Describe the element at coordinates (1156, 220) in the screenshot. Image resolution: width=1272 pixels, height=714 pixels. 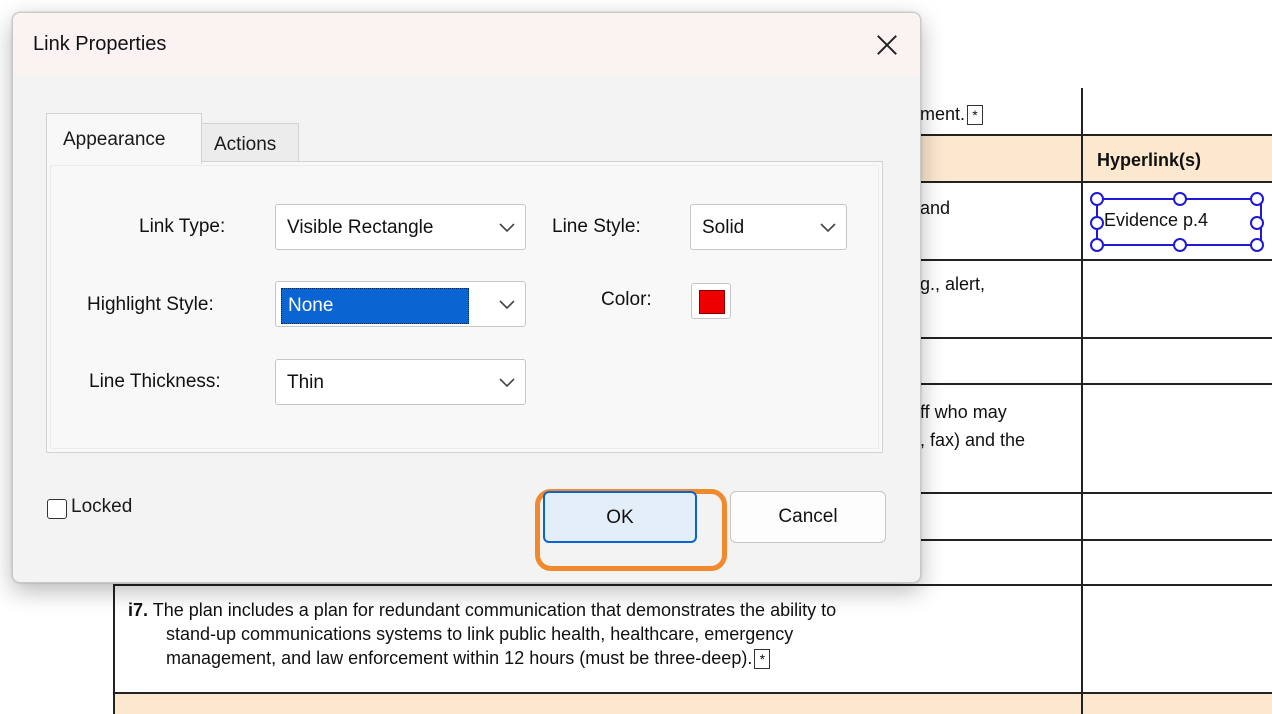
I see `link-text: Evidence p.4` at that location.